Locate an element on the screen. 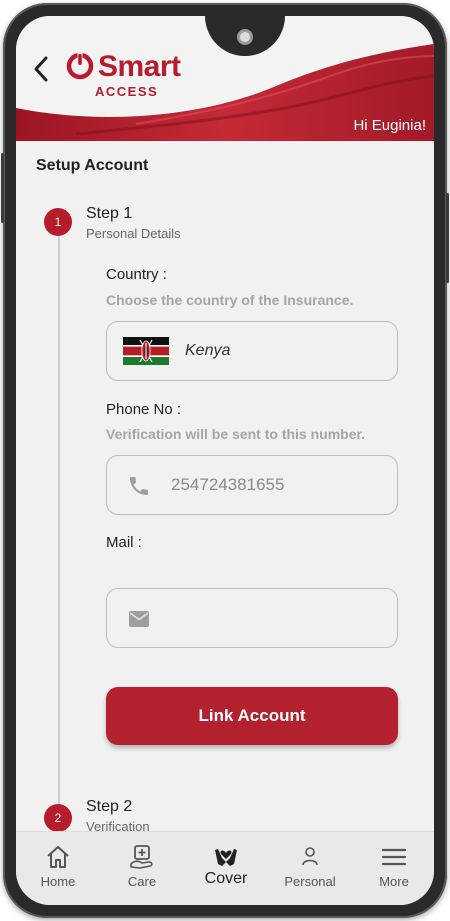 This screenshot has width=450, height=921. person-icon is located at coordinates (310, 856).